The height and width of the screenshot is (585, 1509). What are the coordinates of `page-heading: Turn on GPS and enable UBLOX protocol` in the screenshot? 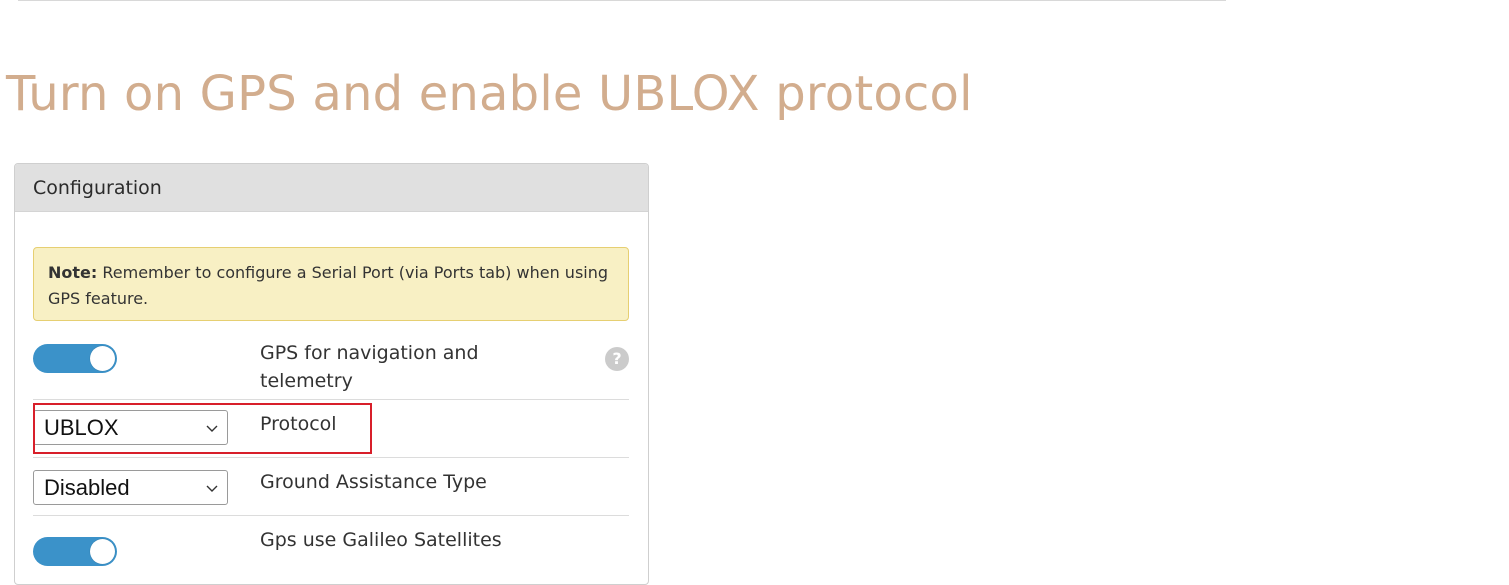 It's located at (489, 94).